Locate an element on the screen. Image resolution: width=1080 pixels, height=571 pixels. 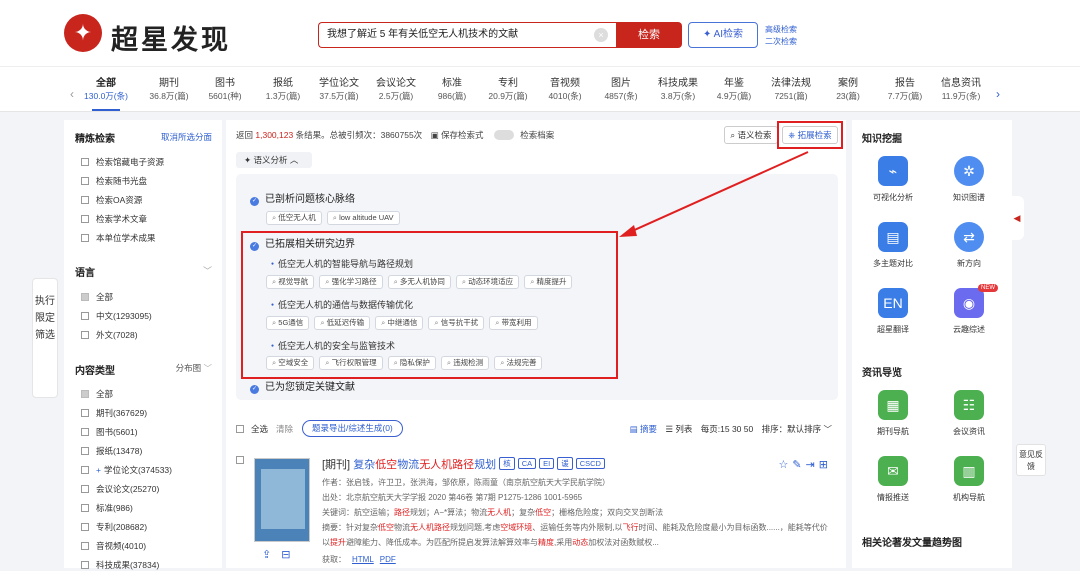
list-view-link: 列表 is located at coordinates (683, 429).